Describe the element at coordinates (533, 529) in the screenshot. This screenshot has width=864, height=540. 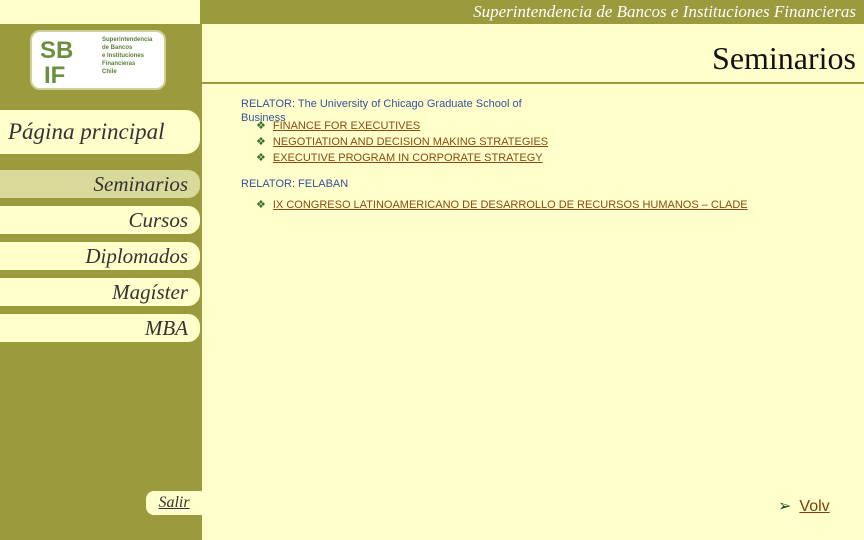
I see `footer-strip` at that location.